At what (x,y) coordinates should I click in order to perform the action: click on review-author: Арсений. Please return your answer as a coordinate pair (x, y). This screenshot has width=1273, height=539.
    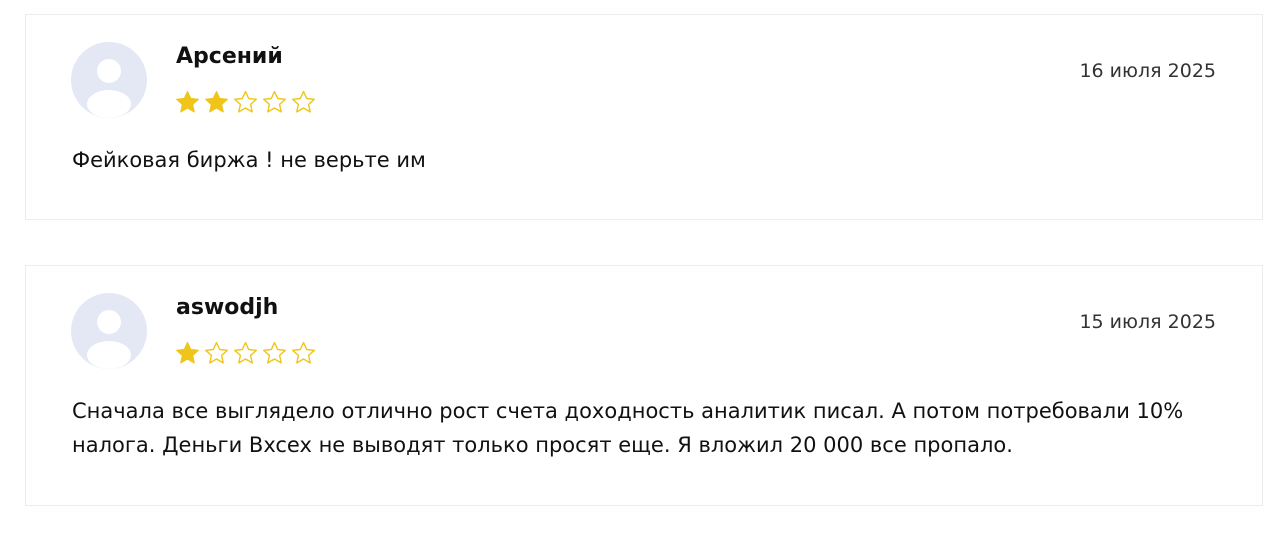
    Looking at the image, I should click on (229, 56).